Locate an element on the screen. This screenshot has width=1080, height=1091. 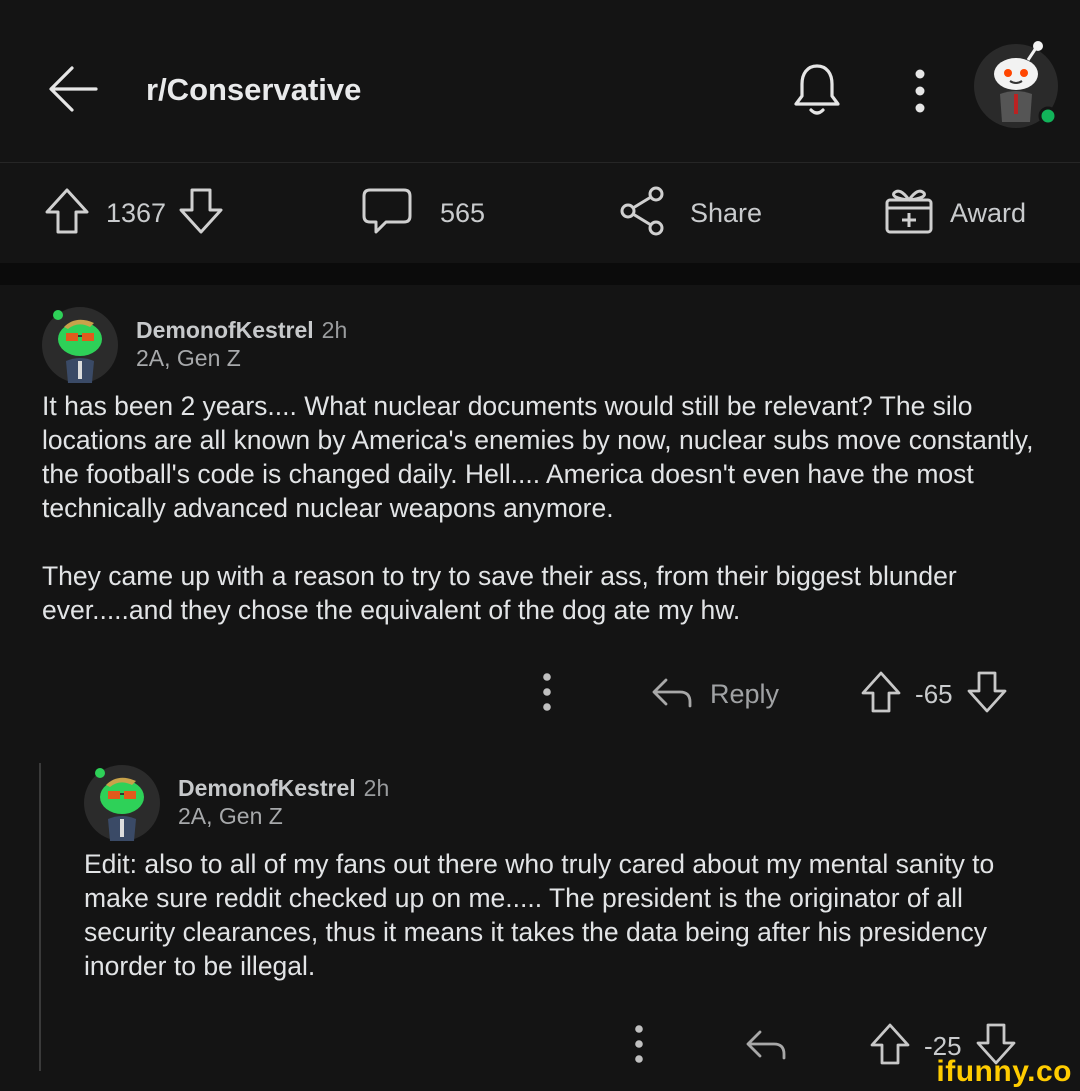
gift-icon is located at coordinates (909, 213).